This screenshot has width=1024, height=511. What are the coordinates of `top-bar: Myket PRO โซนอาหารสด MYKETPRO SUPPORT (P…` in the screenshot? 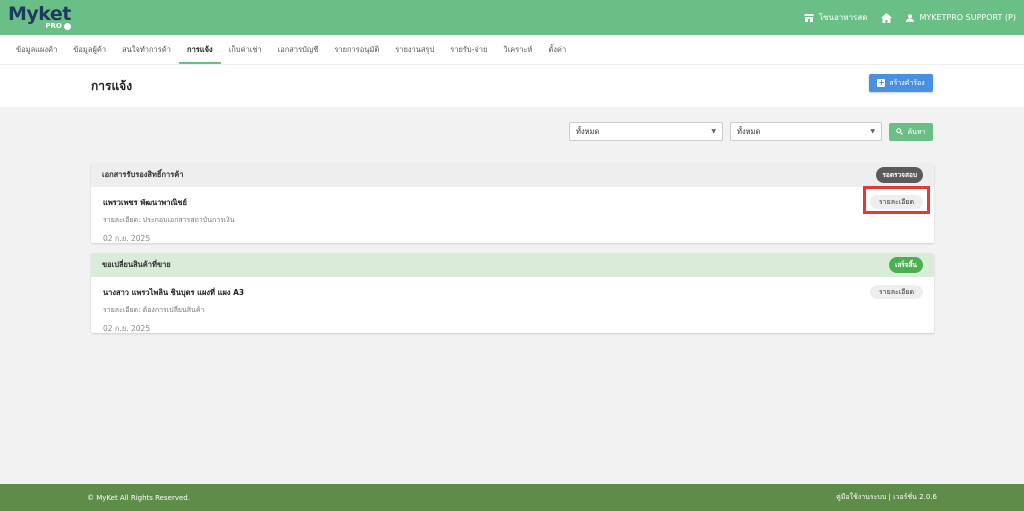 It's located at (512, 17).